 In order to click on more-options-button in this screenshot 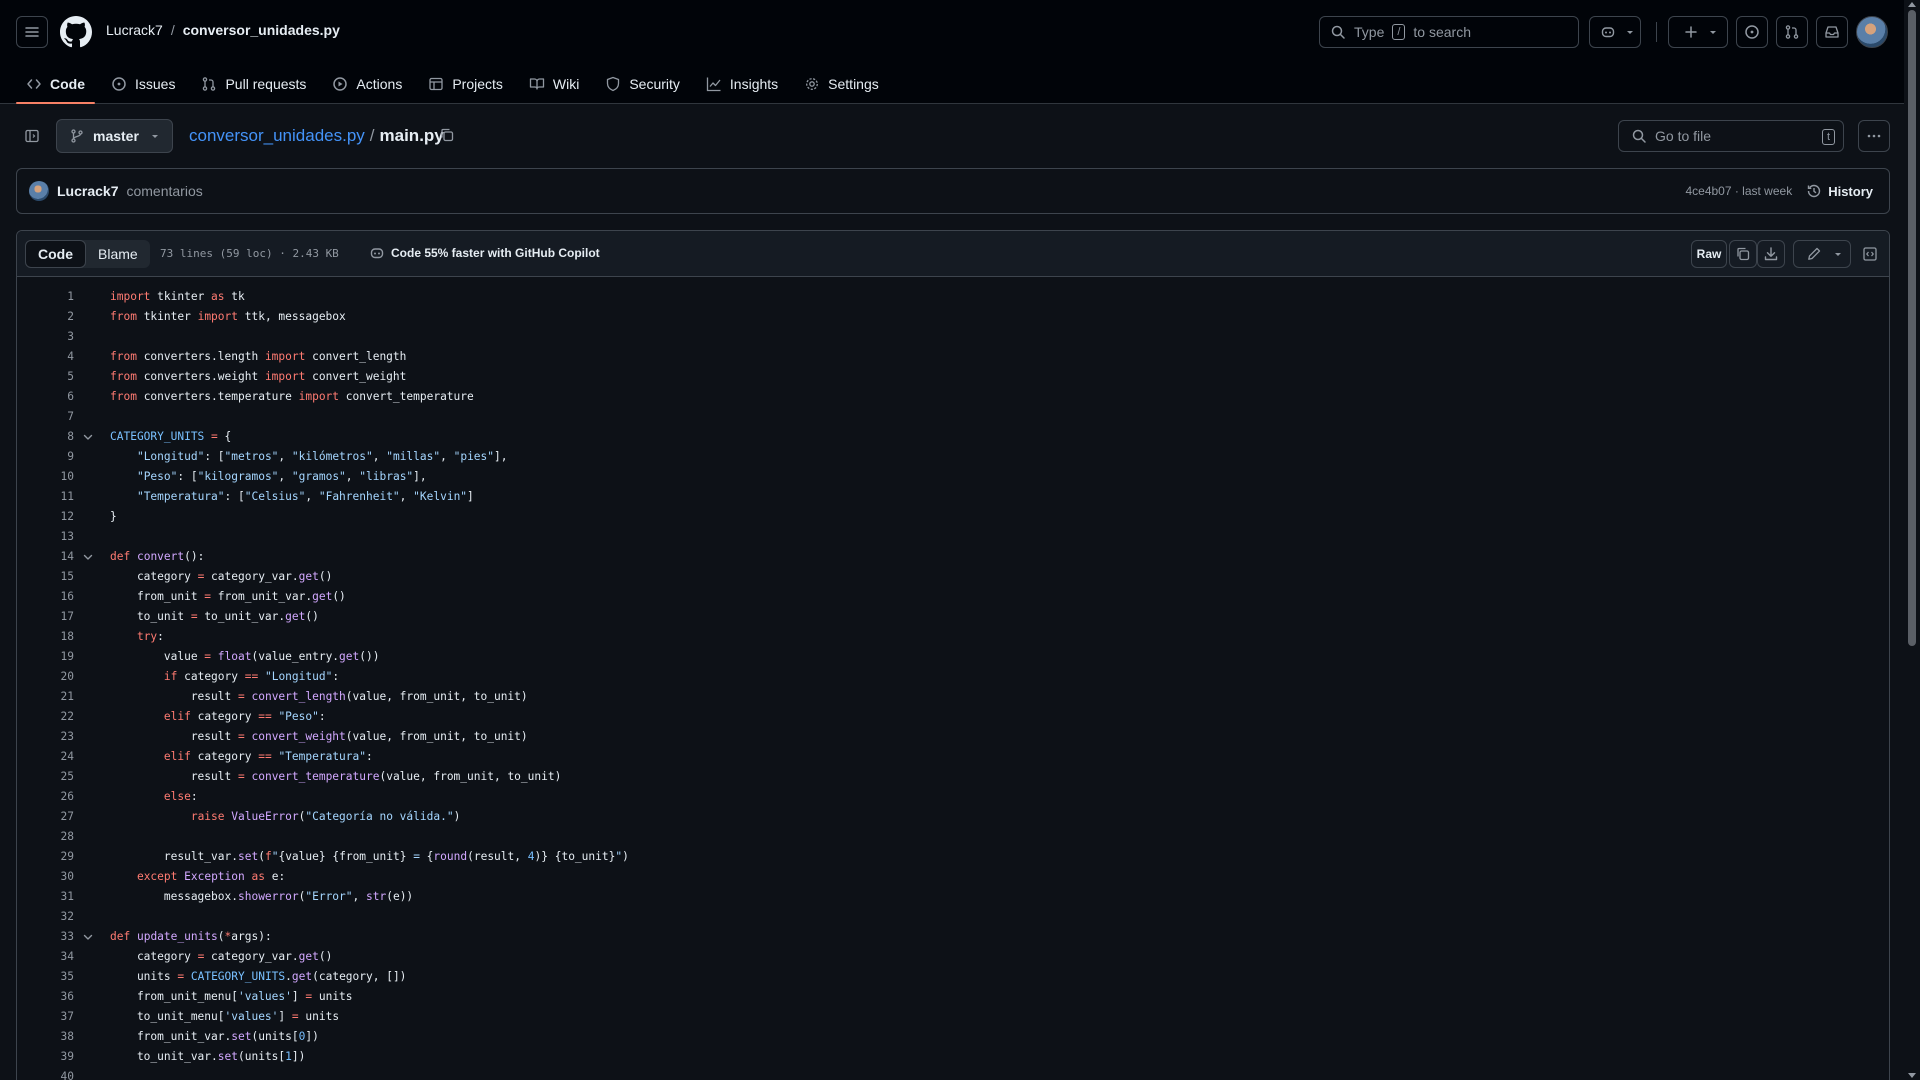, I will do `click(1874, 136)`.